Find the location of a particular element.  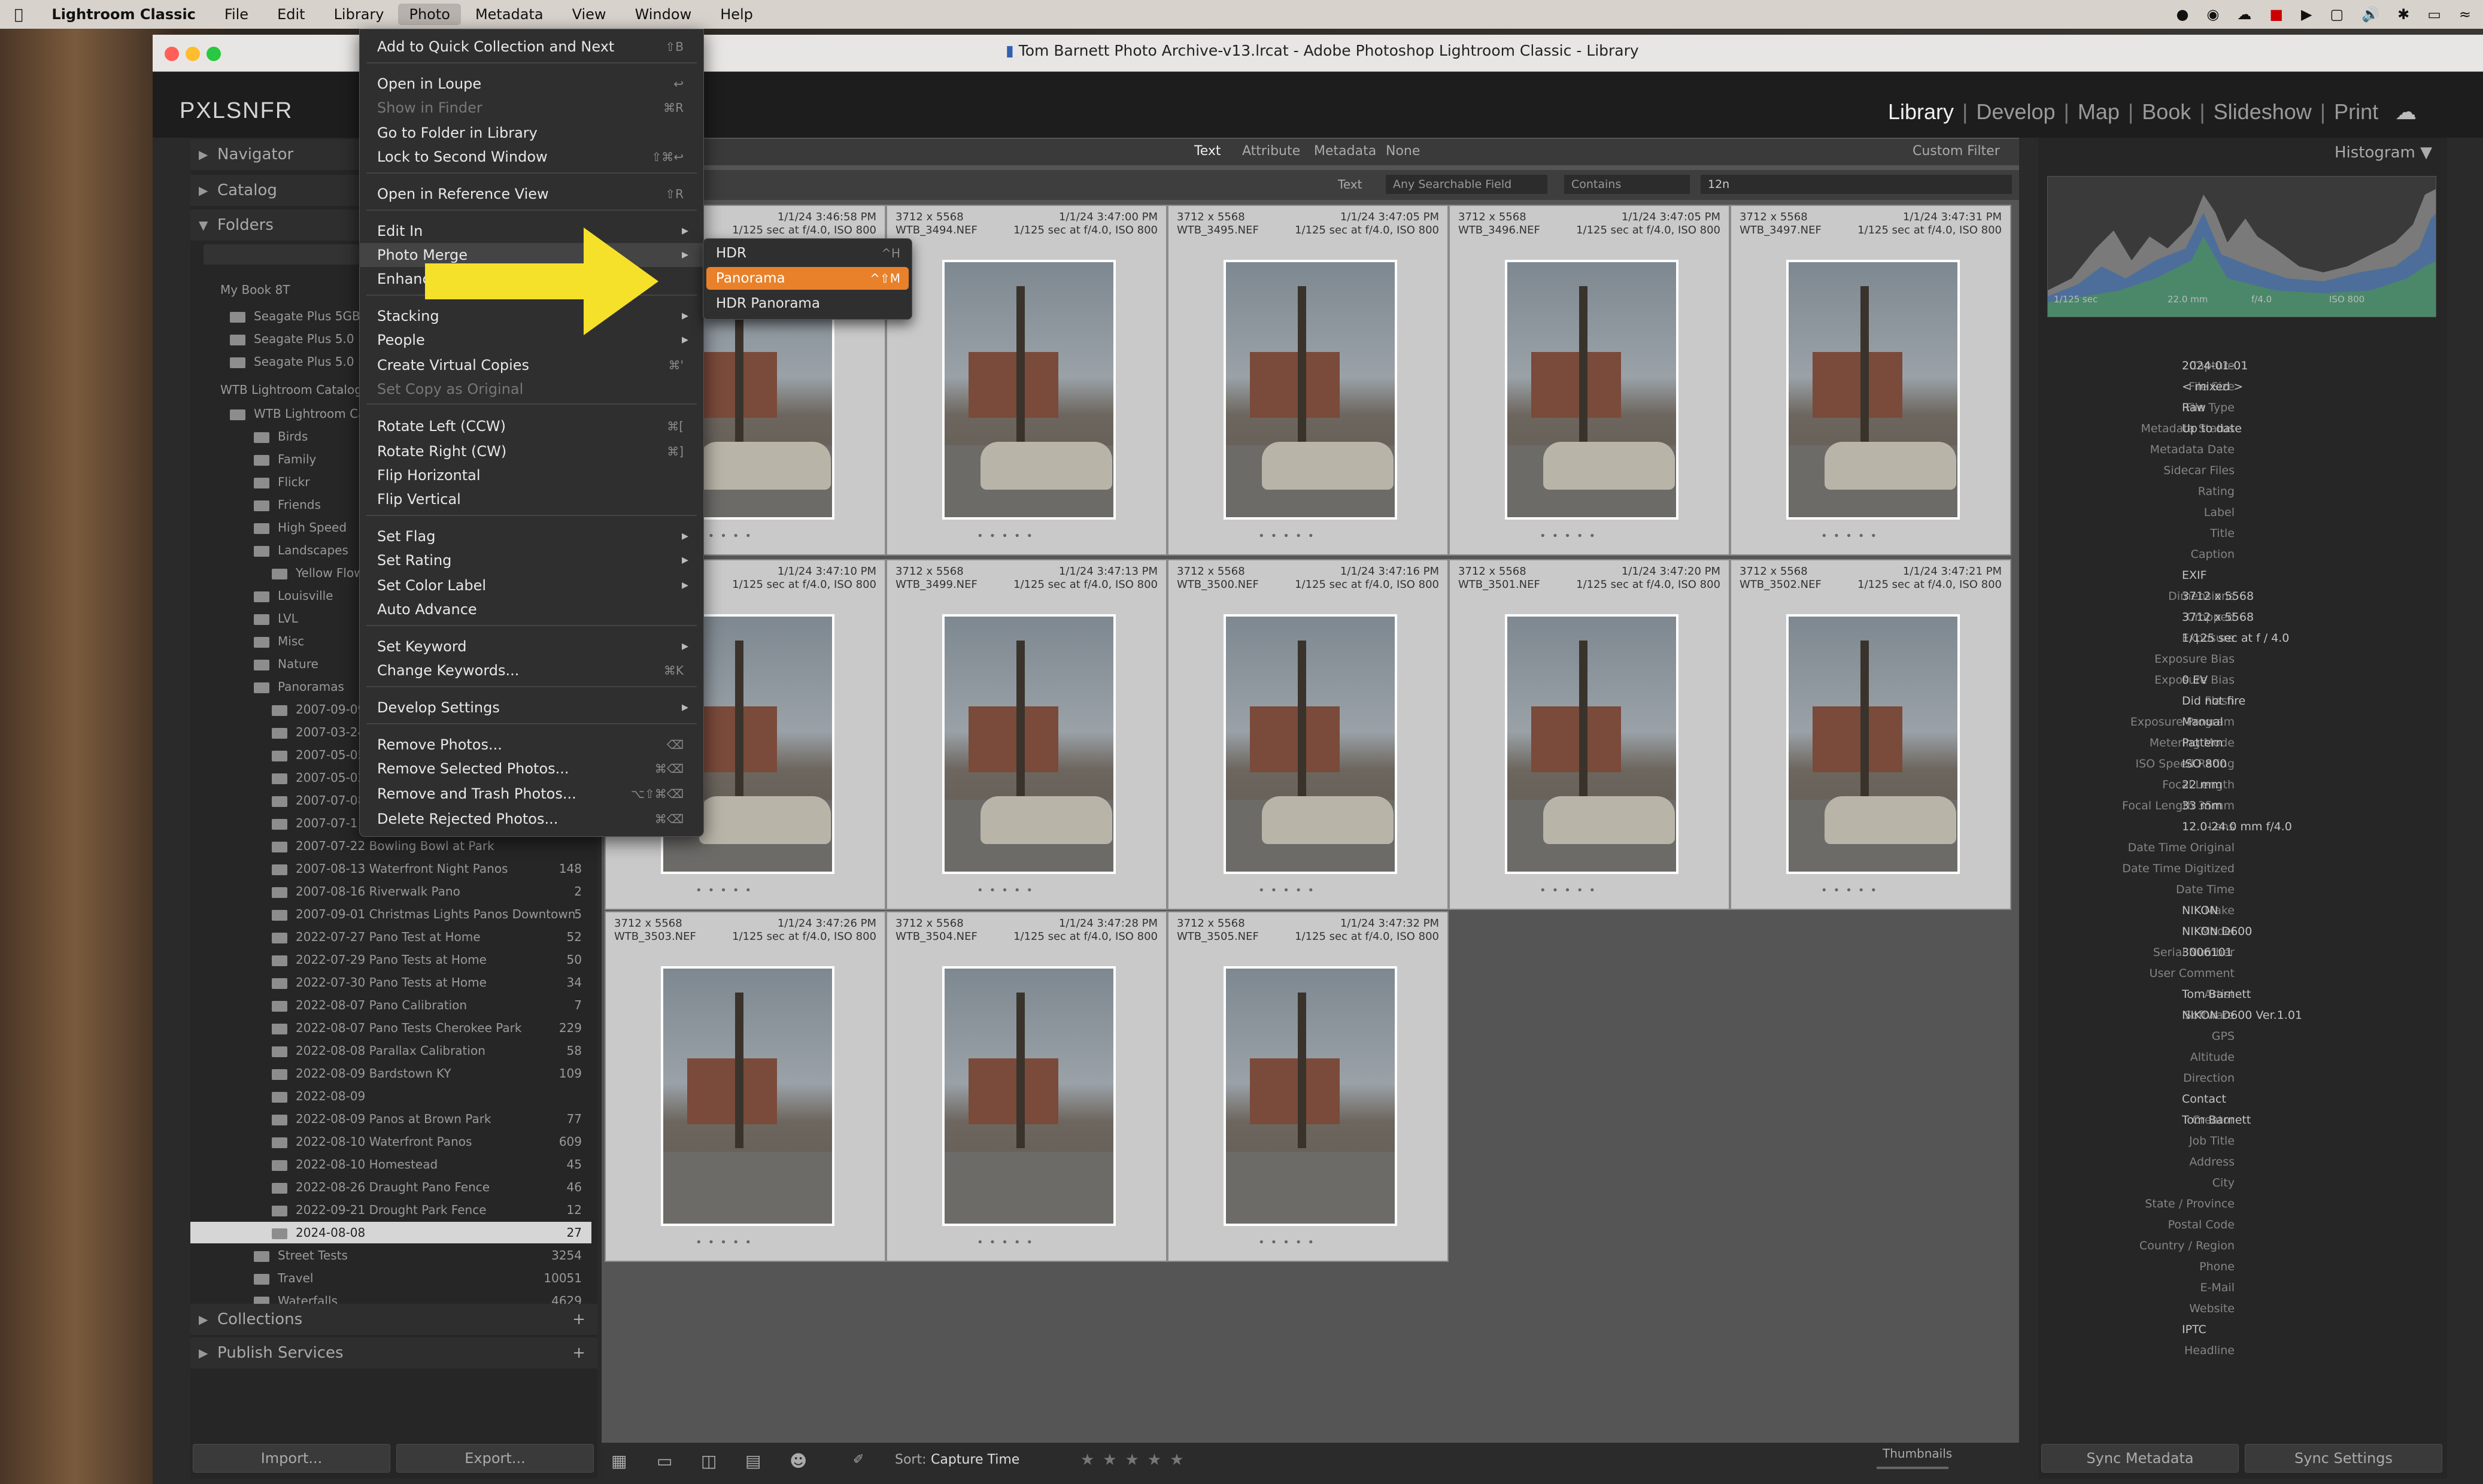

filter-tab-text: Text is located at coordinates (1207, 151).